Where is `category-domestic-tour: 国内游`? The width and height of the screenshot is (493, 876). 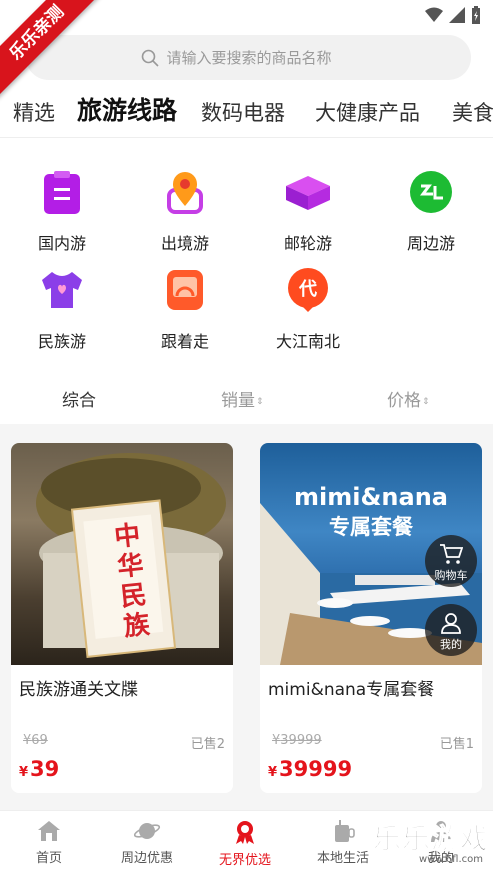
category-domestic-tour: 国内游 is located at coordinates (62, 211).